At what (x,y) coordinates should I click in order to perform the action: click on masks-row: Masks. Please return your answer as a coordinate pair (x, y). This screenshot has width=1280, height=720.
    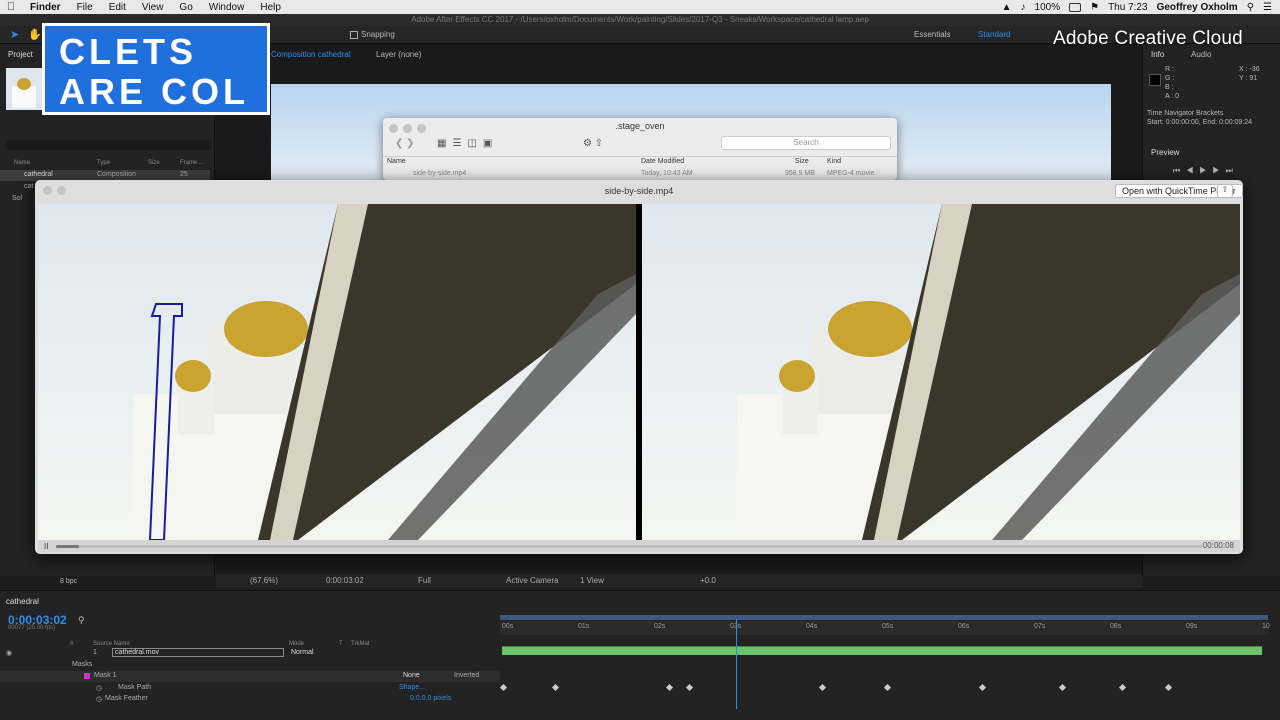
    Looking at the image, I should click on (250, 665).